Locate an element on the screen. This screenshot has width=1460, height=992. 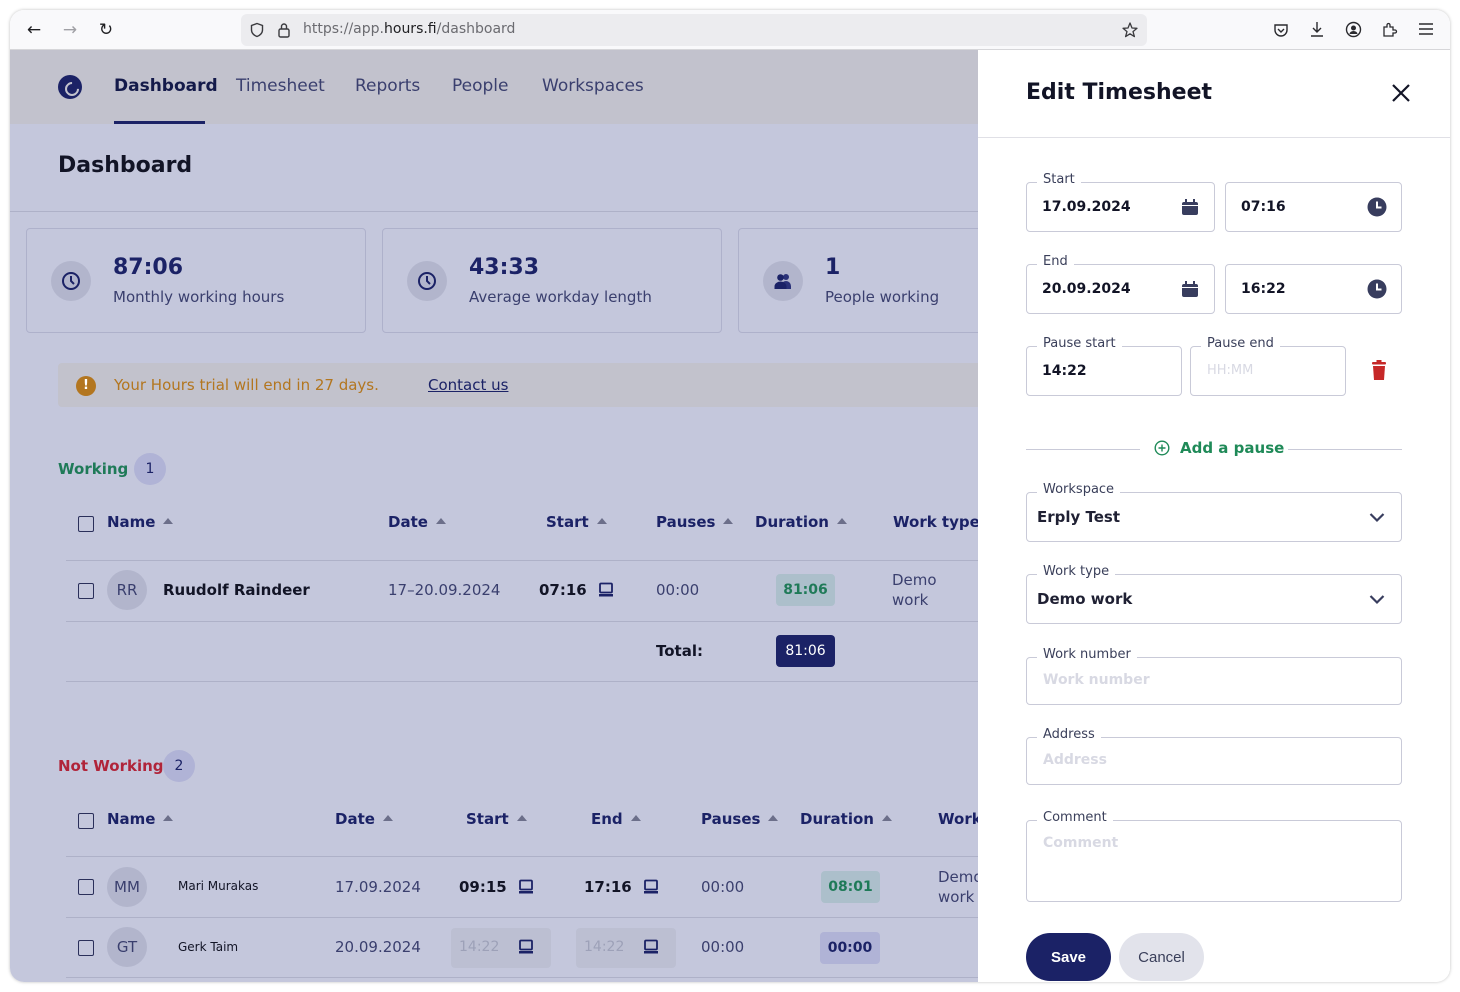
plus-circle-icon is located at coordinates (1162, 448).